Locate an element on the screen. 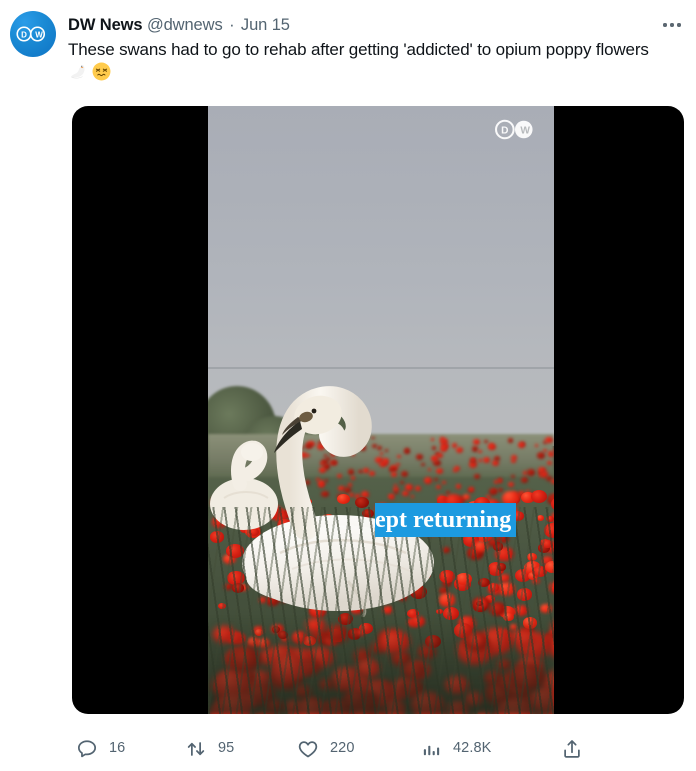 This screenshot has height=771, width=696. share-button is located at coordinates (572, 748).